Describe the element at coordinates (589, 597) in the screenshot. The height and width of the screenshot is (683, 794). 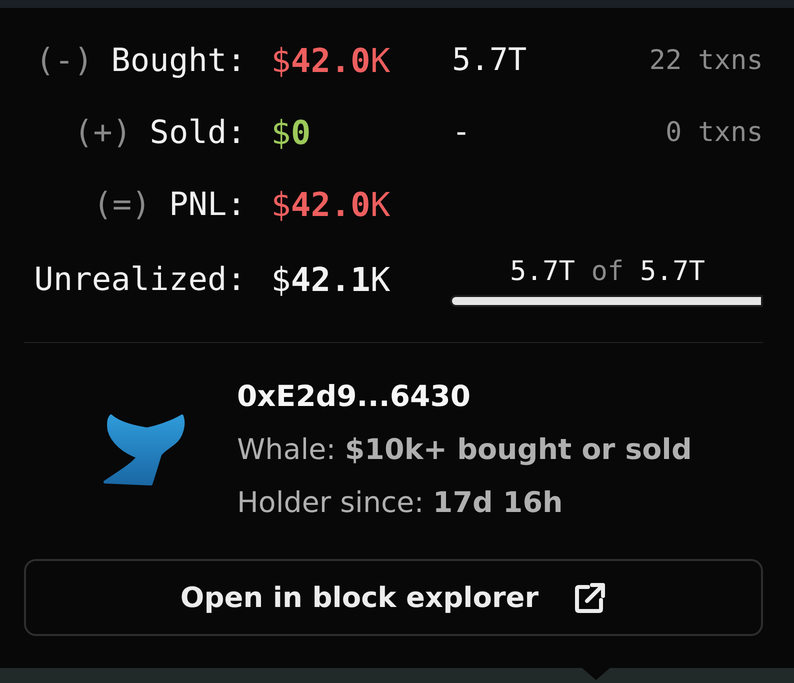
I see `external-link-icon` at that location.